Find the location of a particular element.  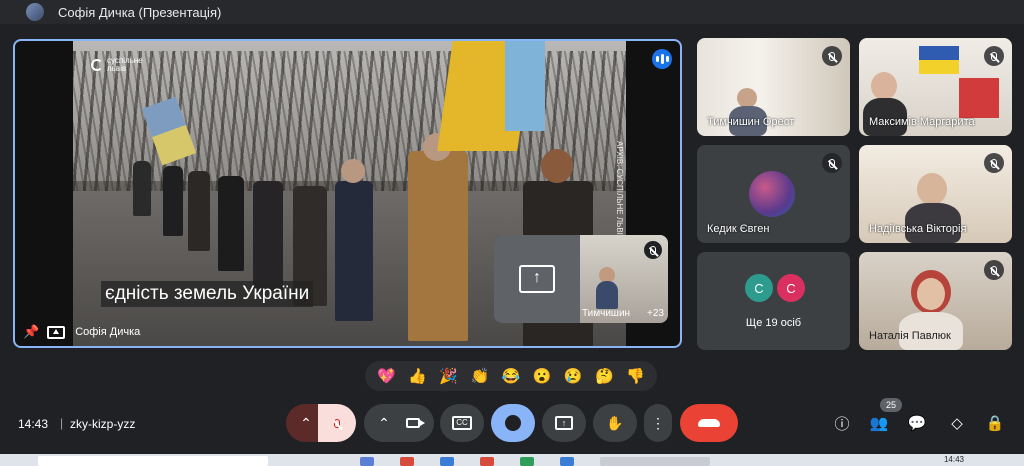

top-bar: Софія Дичка (Презентація) is located at coordinates (512, 12).